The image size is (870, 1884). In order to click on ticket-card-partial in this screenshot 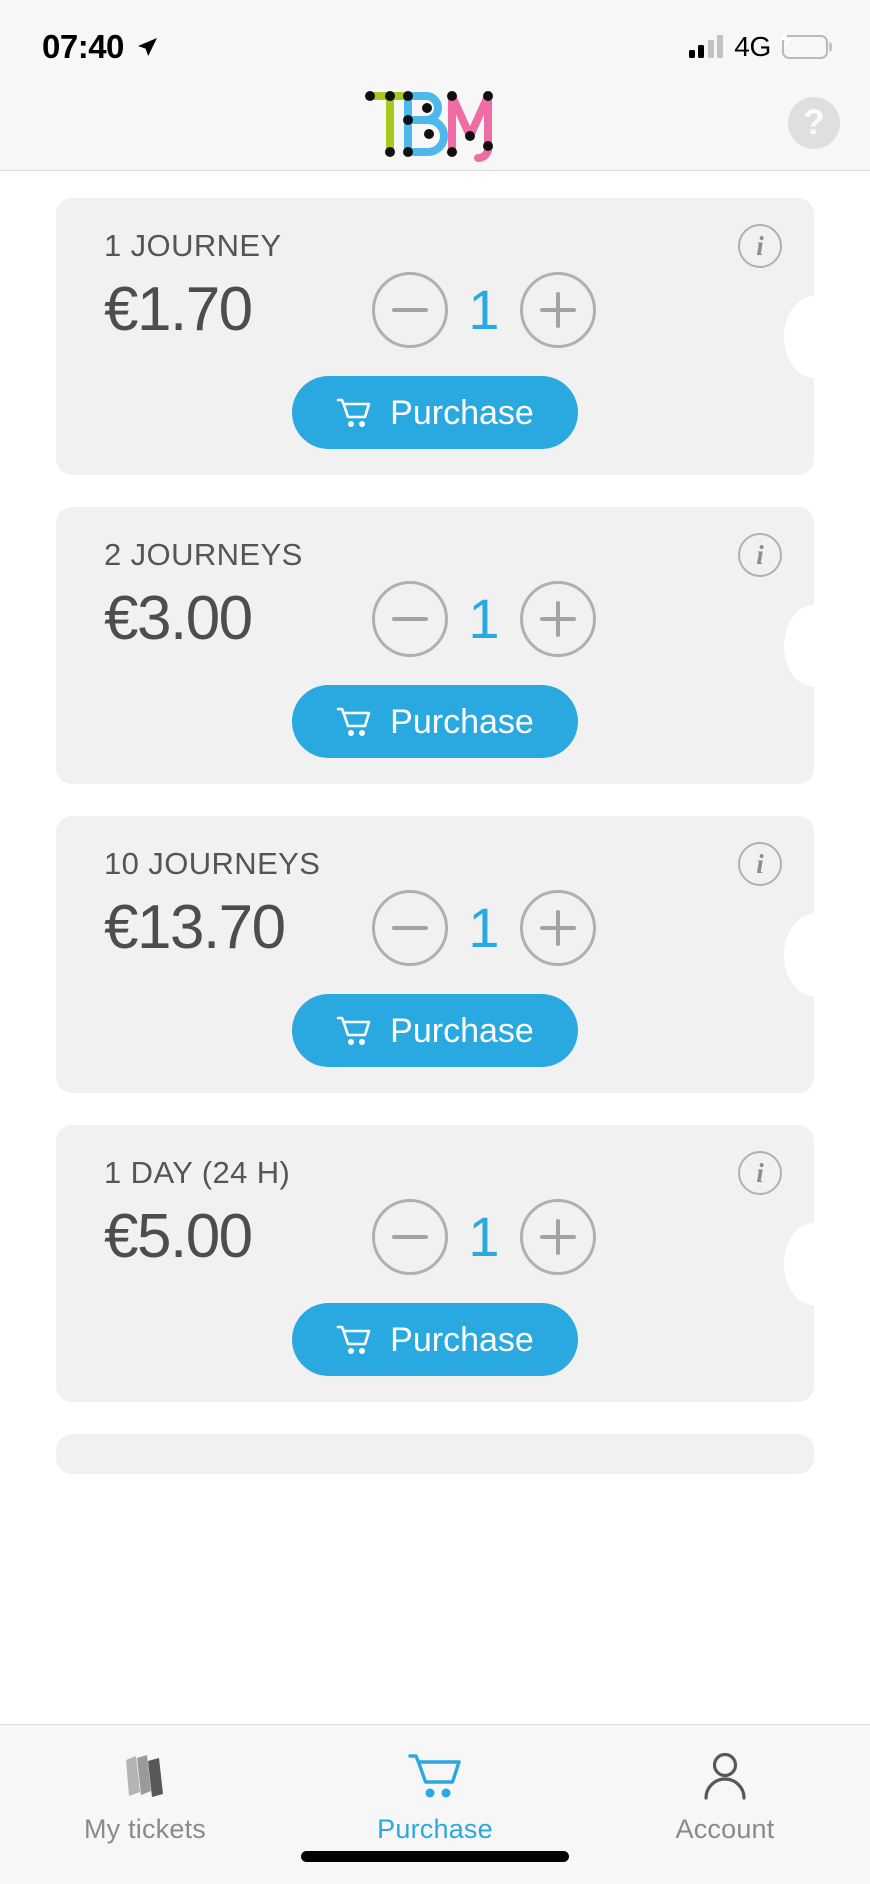, I will do `click(435, 1454)`.